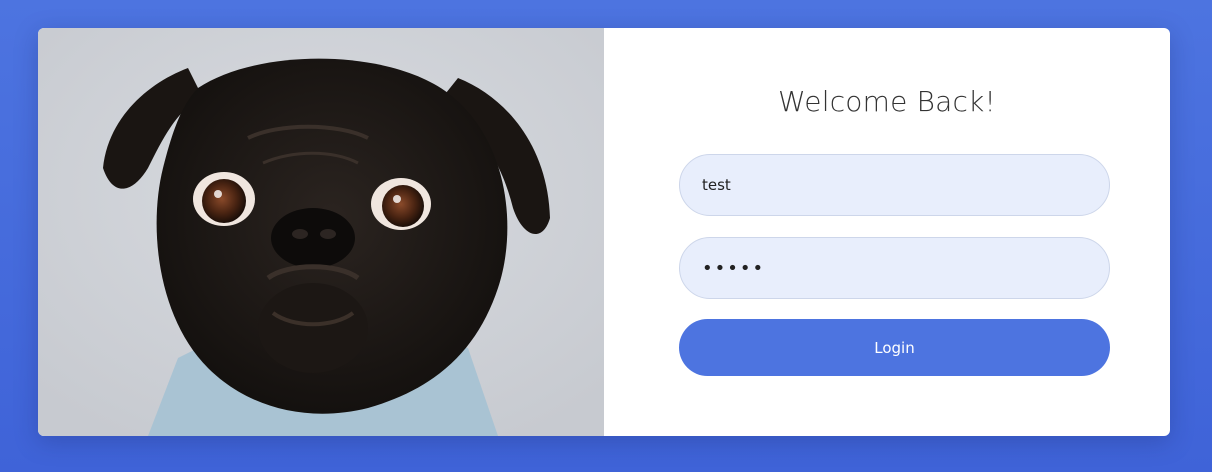 This screenshot has height=472, width=1212. I want to click on username-input, so click(894, 185).